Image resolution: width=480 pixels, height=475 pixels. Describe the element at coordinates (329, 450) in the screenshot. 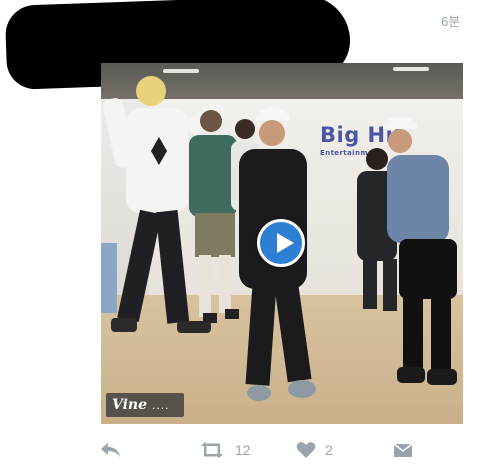

I see `like-count: 2` at that location.